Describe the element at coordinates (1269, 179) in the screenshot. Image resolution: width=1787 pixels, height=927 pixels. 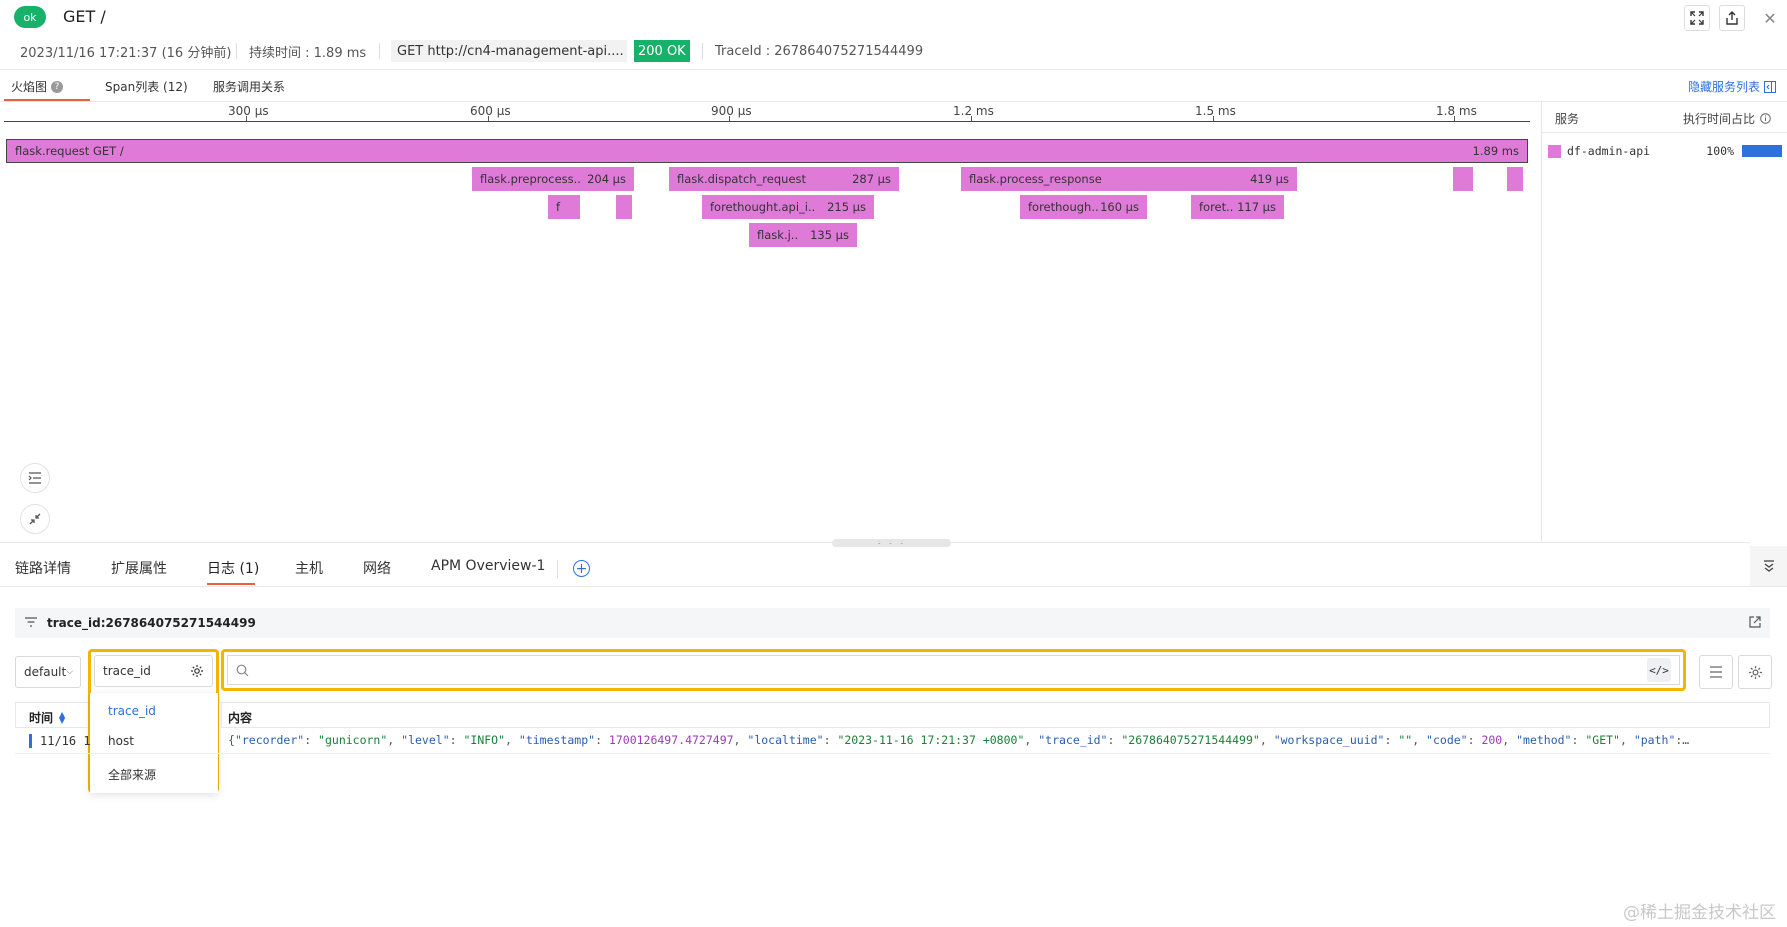
I see `span-duration: 419 μs` at that location.